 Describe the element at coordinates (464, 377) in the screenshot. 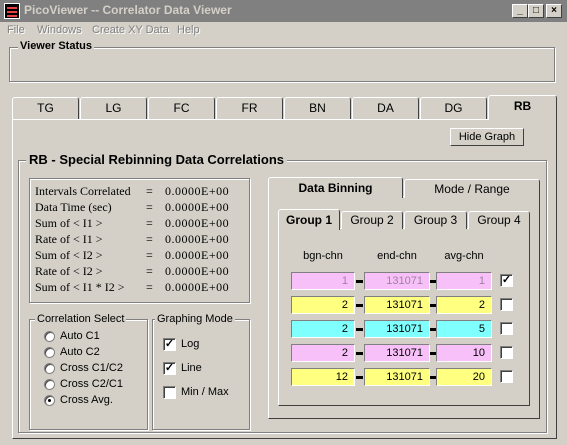

I see `avg-chn-field: 20` at that location.